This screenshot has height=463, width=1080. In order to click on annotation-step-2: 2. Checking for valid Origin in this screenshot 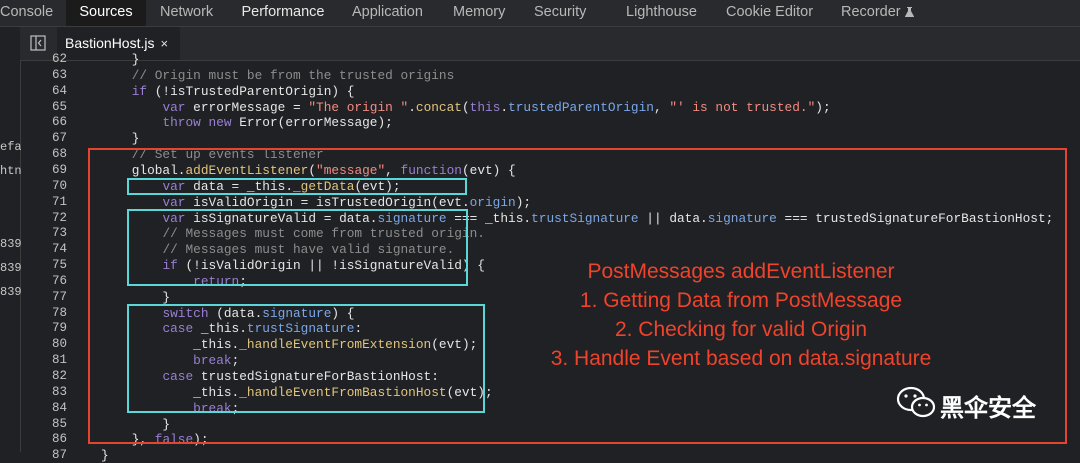, I will do `click(741, 329)`.